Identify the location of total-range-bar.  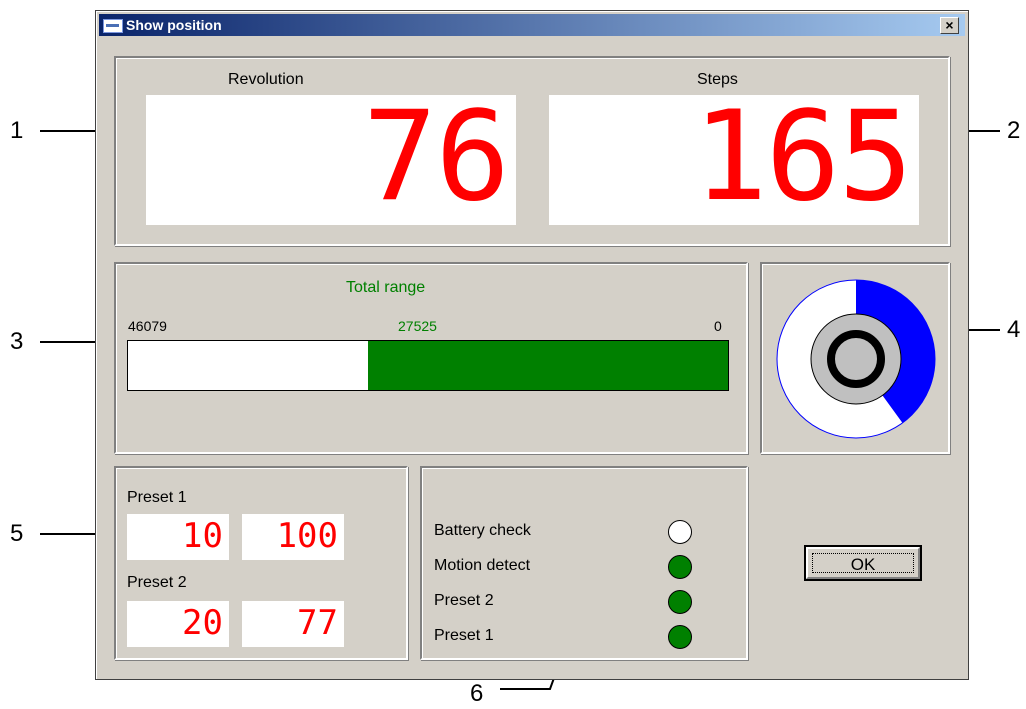
(428, 365).